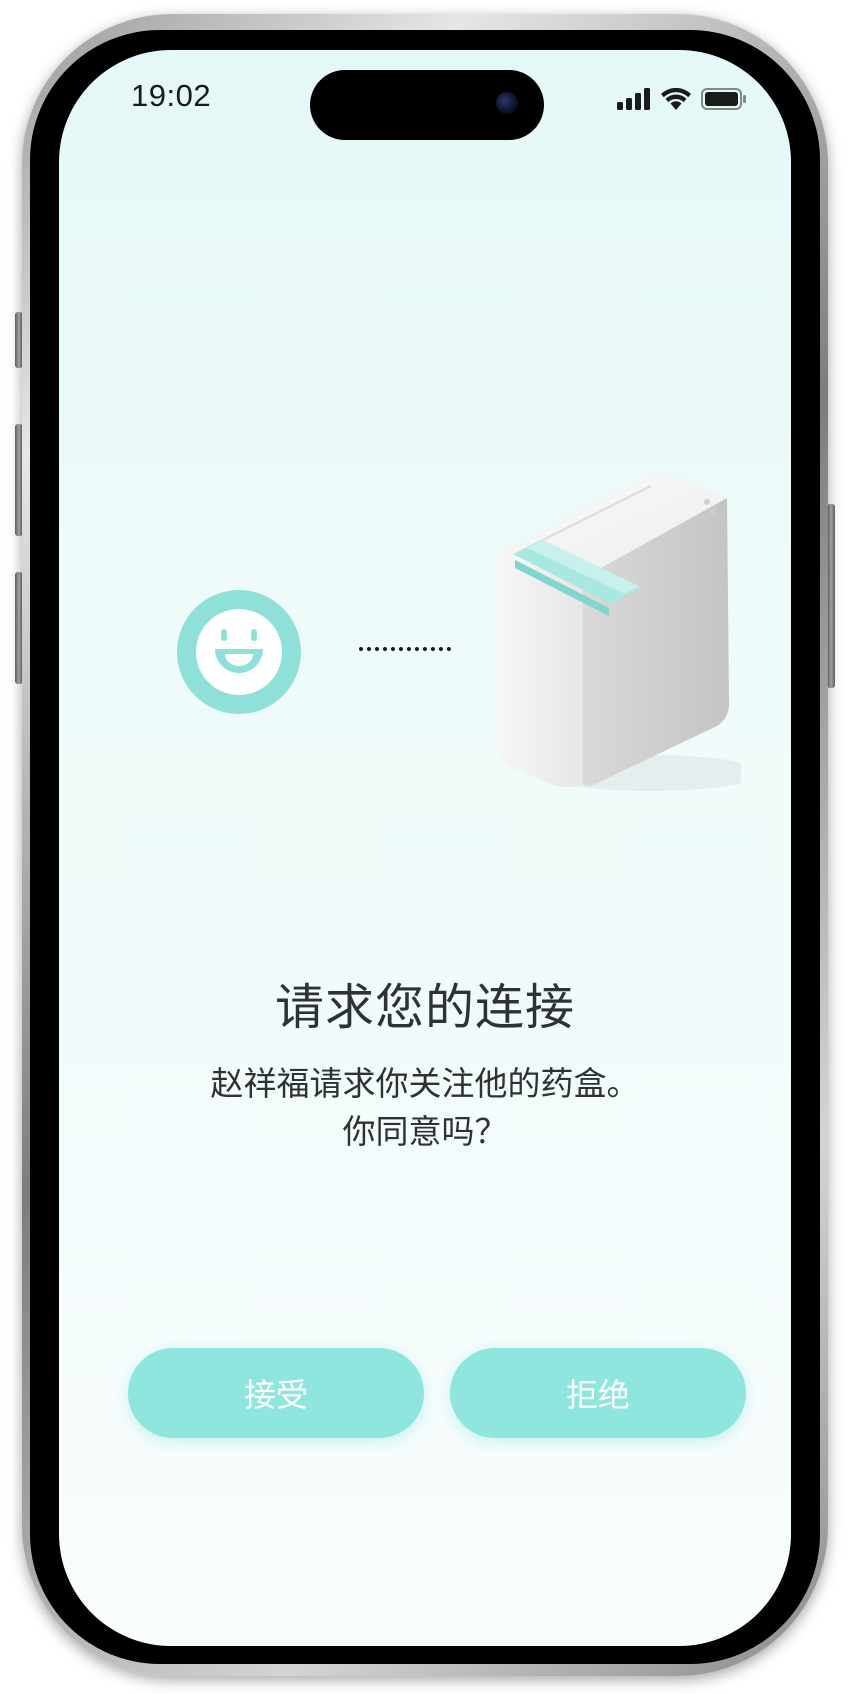  Describe the element at coordinates (425, 1083) in the screenshot. I see `request-message-line-1: 赵祥福请求你关注他的药盒。` at that location.